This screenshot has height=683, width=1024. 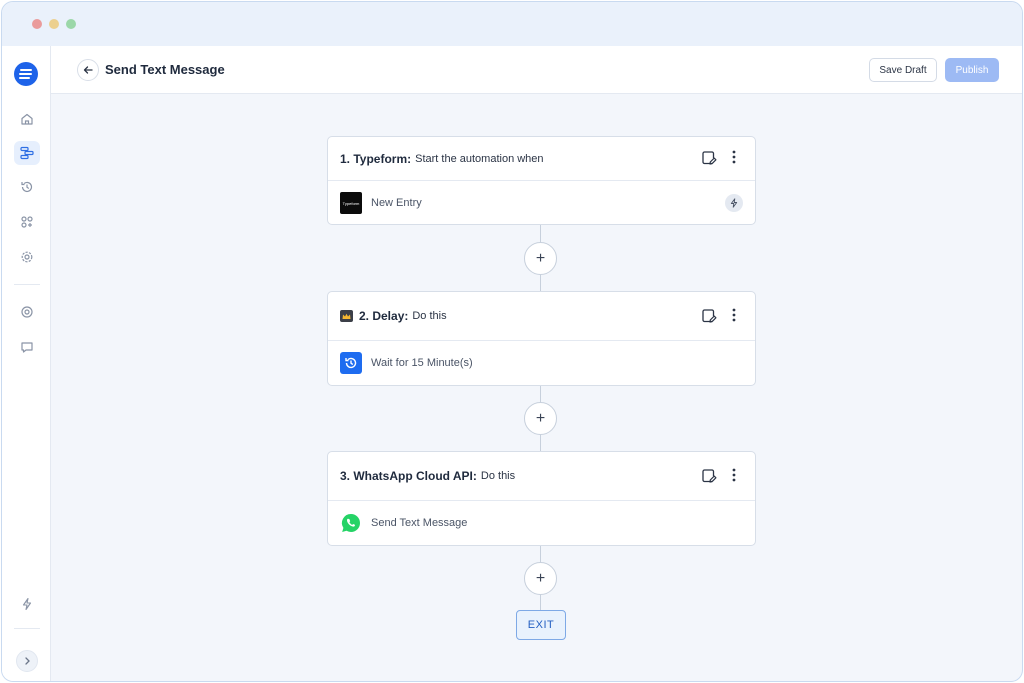 I want to click on sidebar-item-feedback, so click(x=27, y=347).